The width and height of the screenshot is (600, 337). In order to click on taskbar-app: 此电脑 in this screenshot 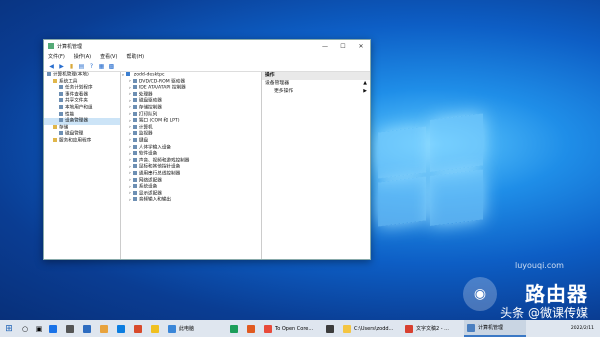, I will do `click(196, 328)`.